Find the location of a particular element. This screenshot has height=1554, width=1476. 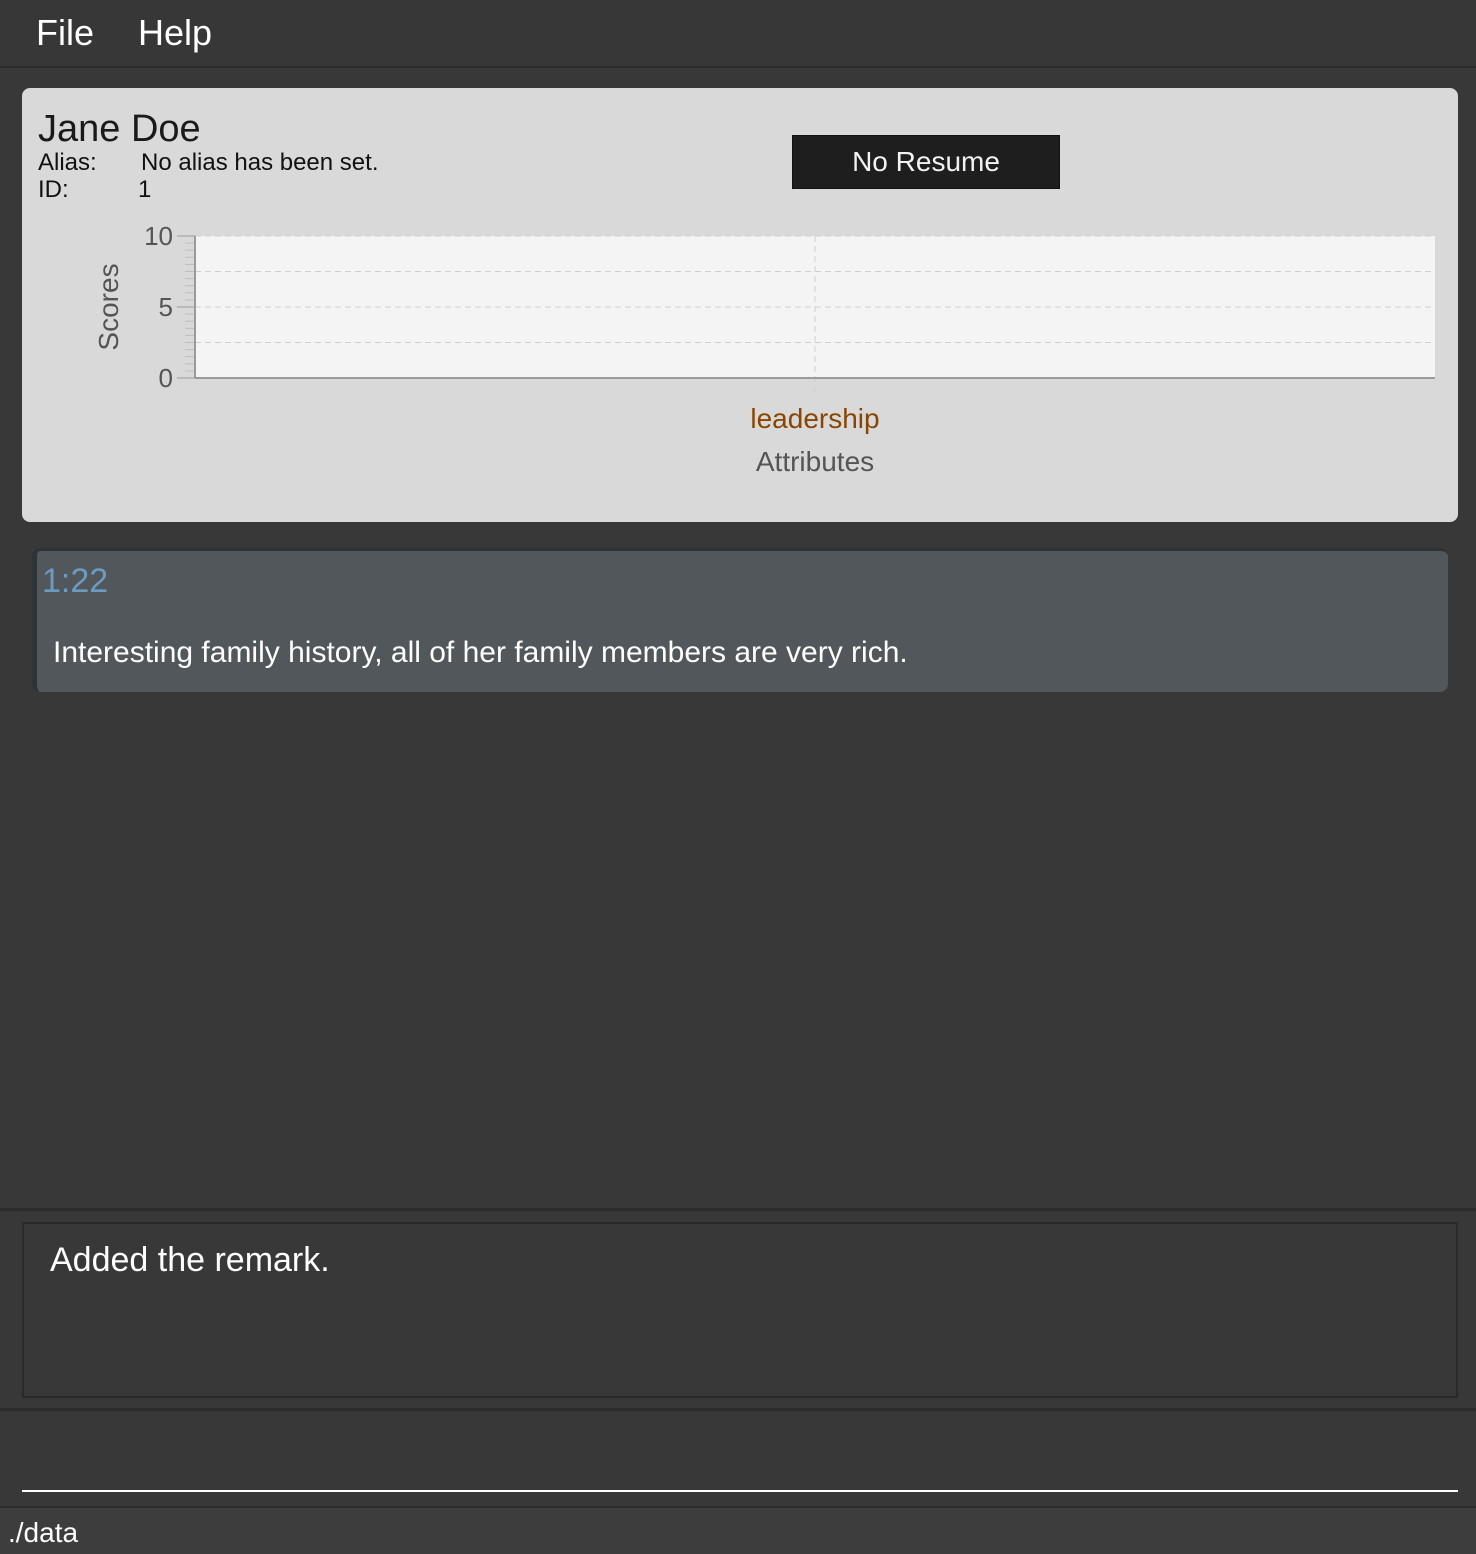

result-display: Added the remark. is located at coordinates (740, 1310).